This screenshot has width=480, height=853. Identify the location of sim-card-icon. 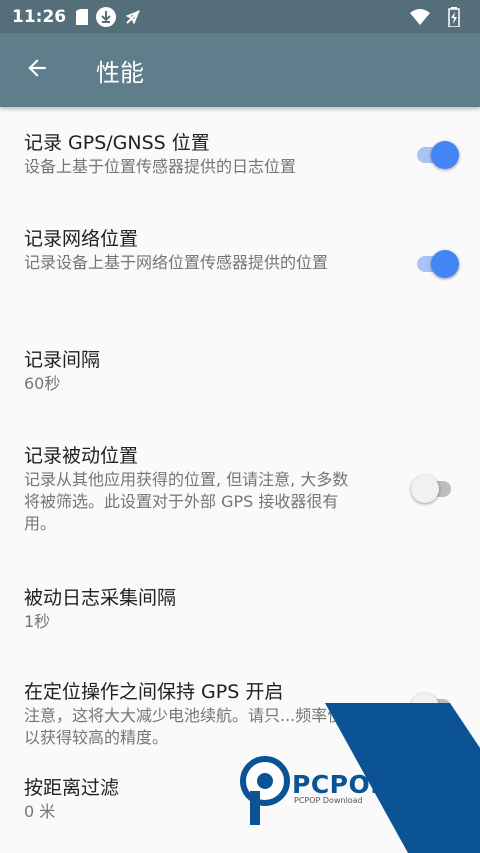
(82, 16).